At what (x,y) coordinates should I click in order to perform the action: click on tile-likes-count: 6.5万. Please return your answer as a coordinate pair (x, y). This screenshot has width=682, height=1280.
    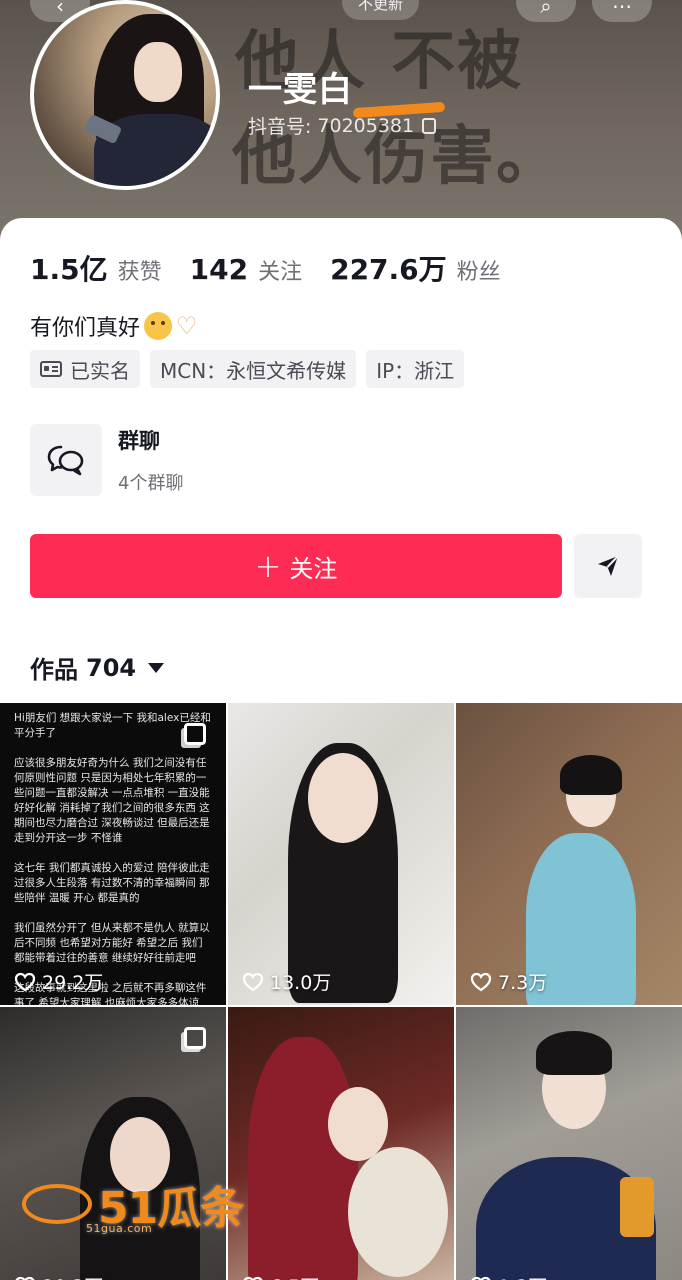
    Looking at the image, I should click on (294, 1276).